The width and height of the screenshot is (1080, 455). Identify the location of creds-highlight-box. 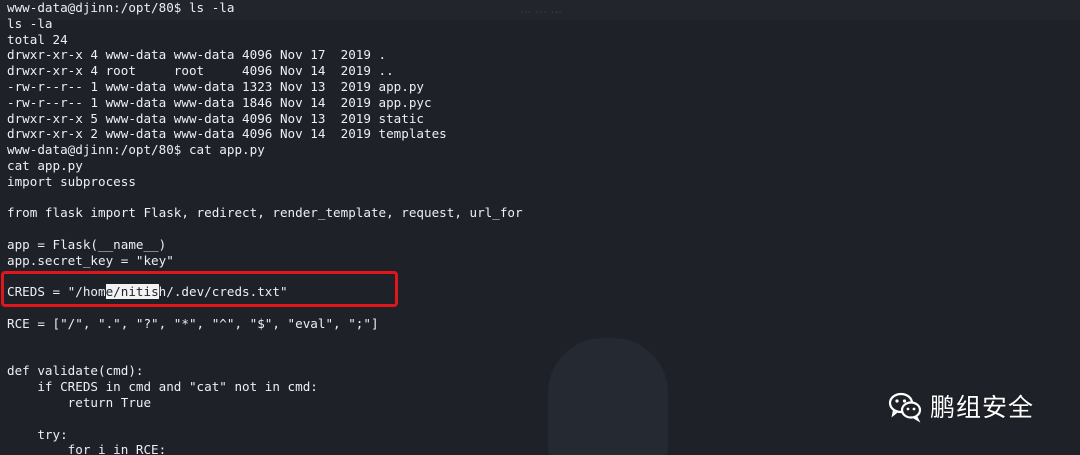
(199, 289).